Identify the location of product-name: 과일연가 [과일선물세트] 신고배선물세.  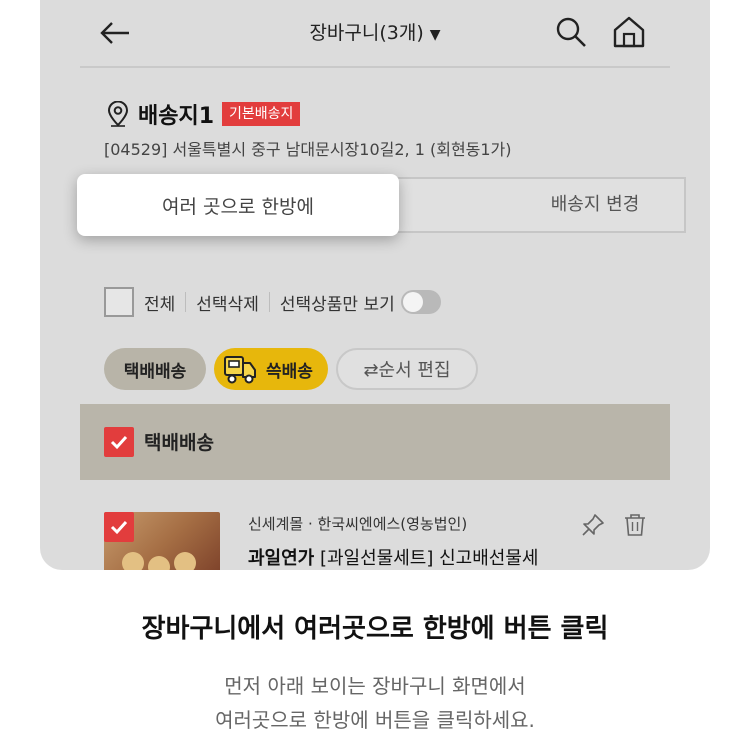
(393, 557).